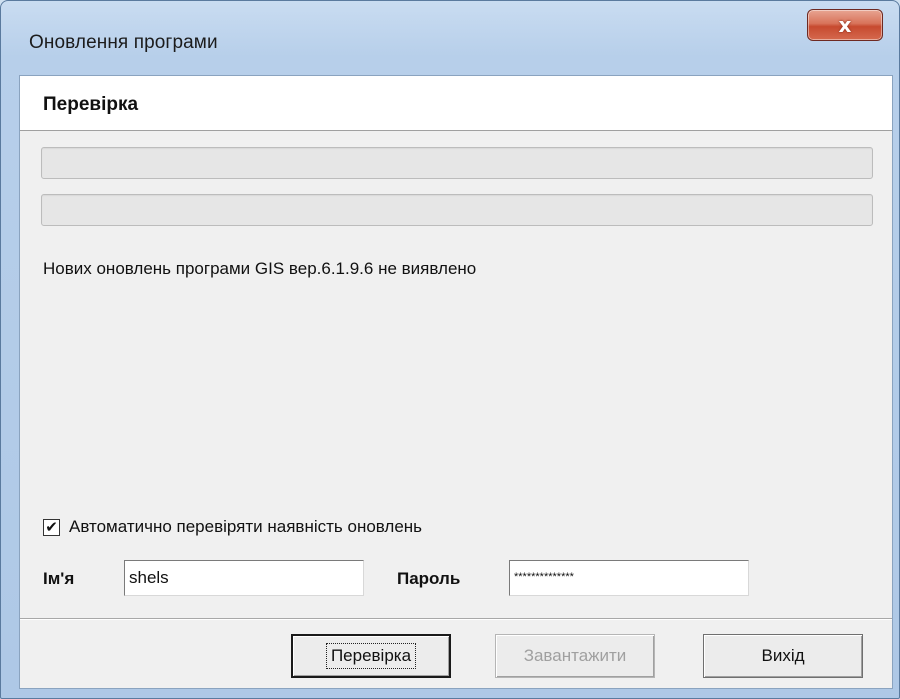 This screenshot has height=699, width=900. I want to click on auto-check-checkbox: ✔, so click(51, 526).